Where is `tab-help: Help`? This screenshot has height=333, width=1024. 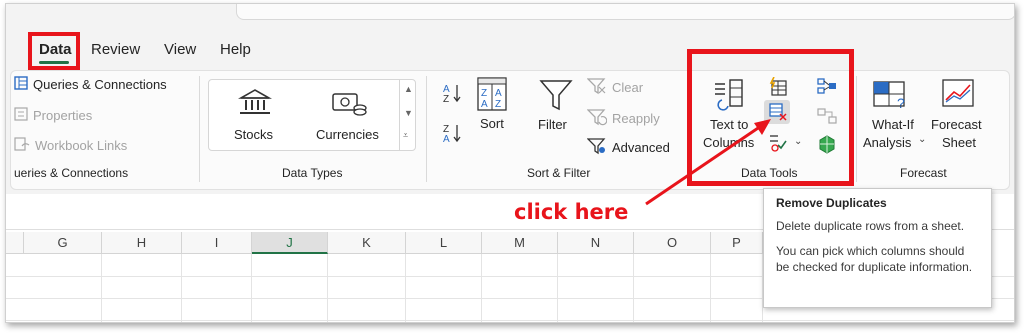 tab-help: Help is located at coordinates (235, 49).